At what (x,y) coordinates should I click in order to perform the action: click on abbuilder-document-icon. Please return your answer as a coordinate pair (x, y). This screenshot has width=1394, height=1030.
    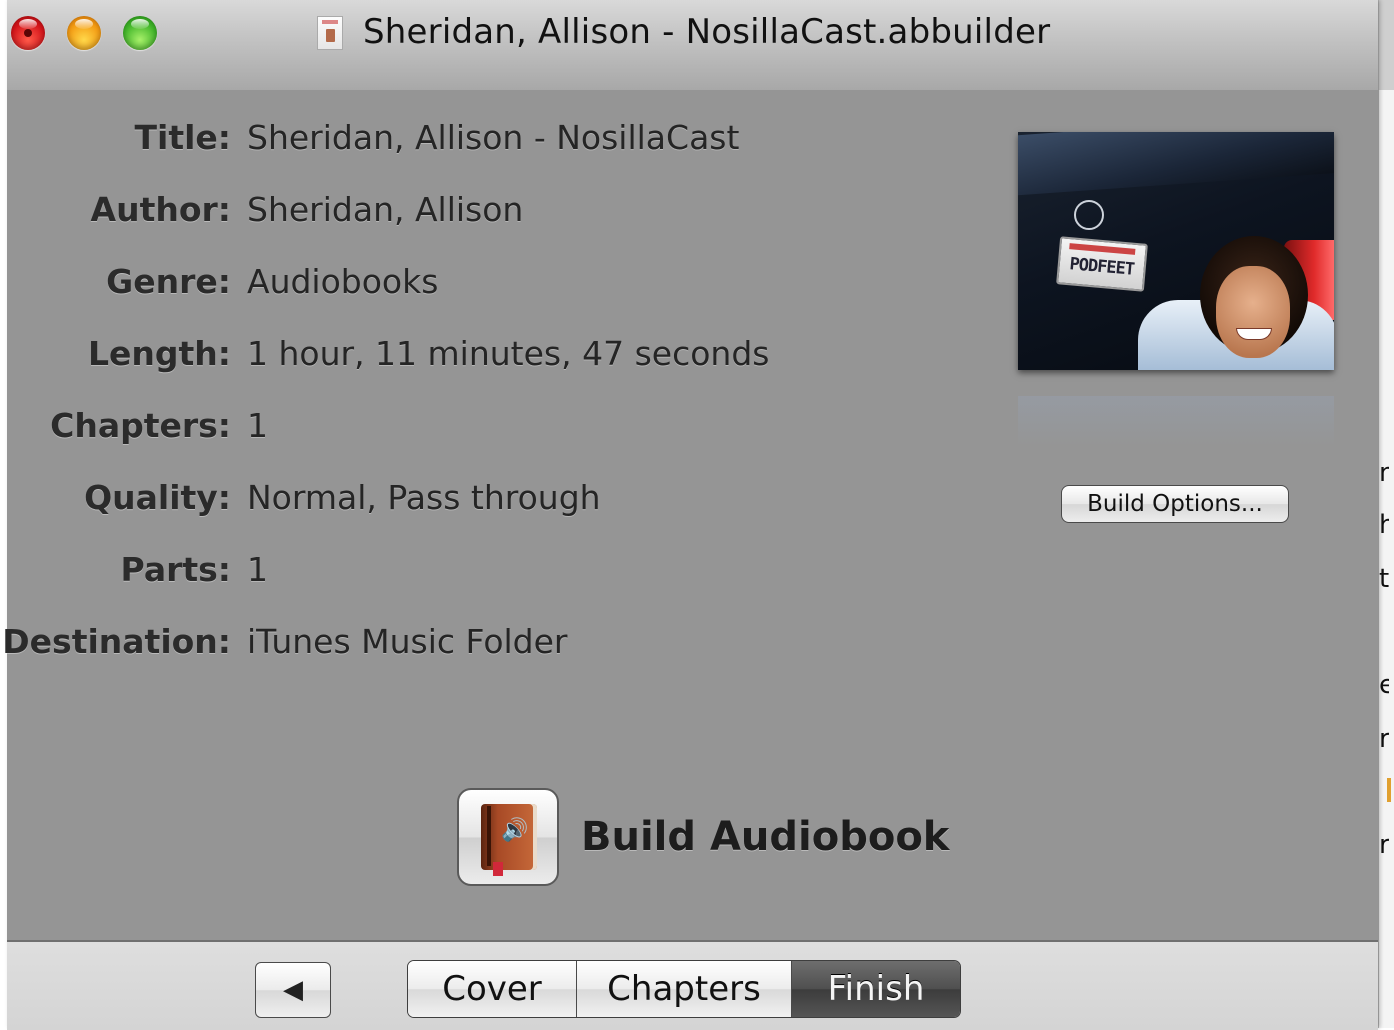
    Looking at the image, I should click on (330, 33).